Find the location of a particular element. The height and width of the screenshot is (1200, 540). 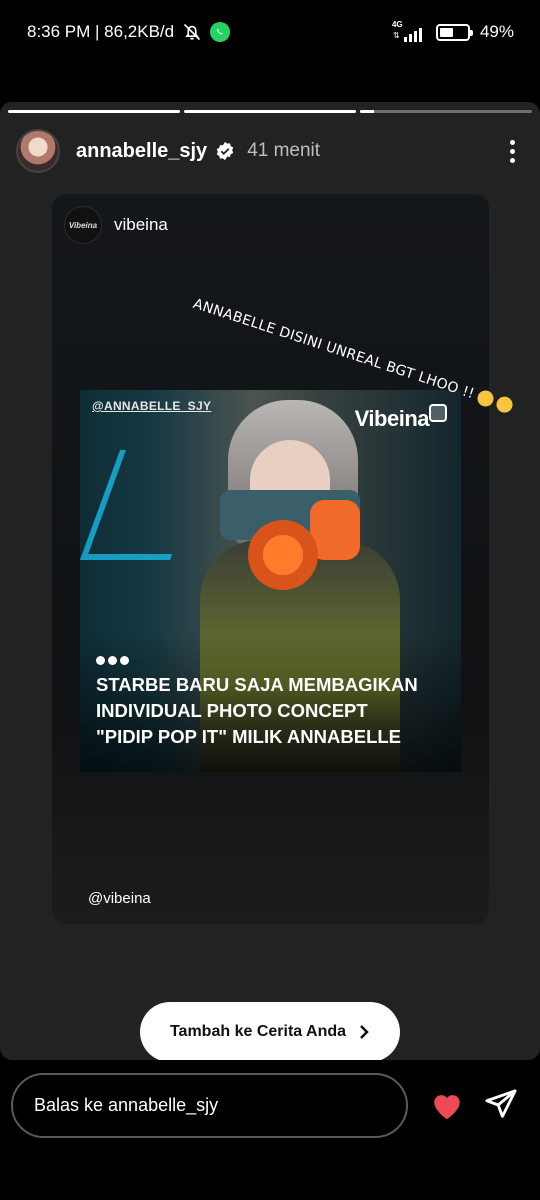

network-type: 4G is located at coordinates (397, 24).